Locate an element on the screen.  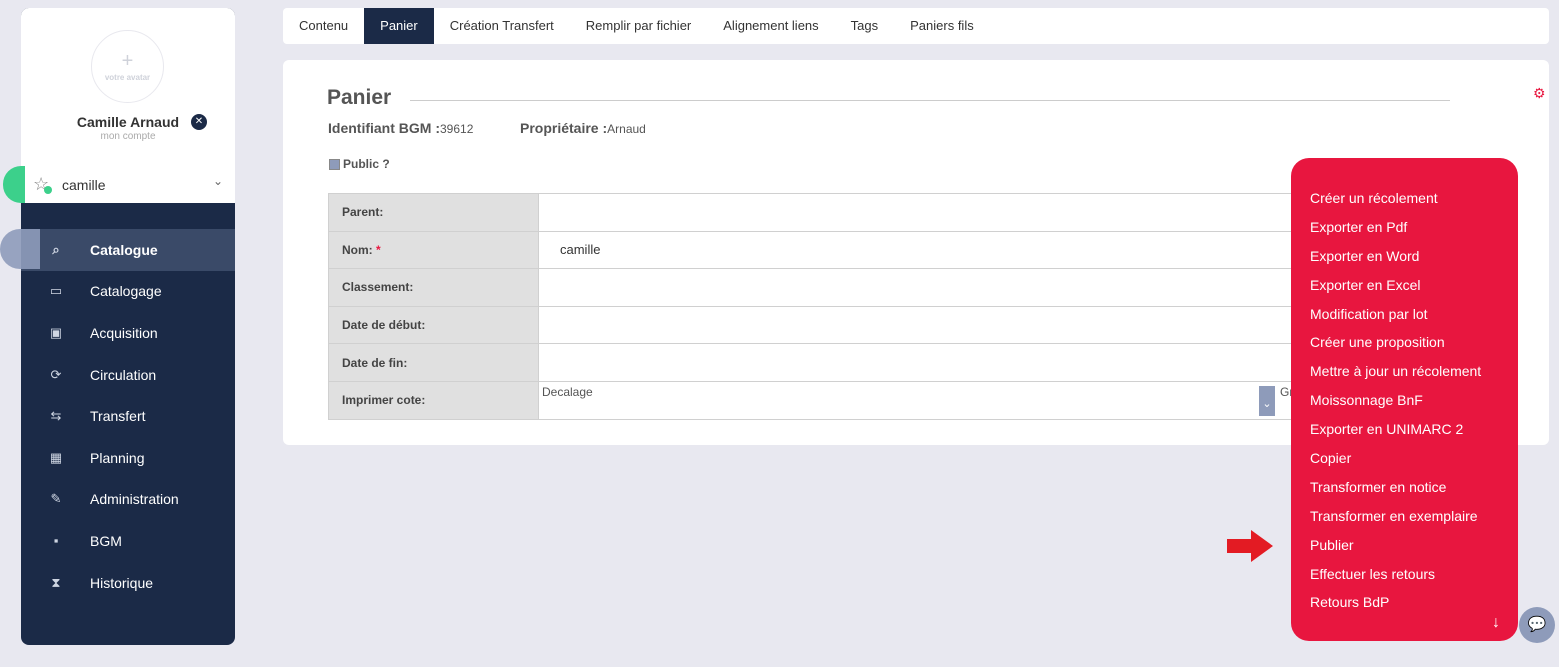
chevron-down-icon: ⌄ is located at coordinates (218, 181).